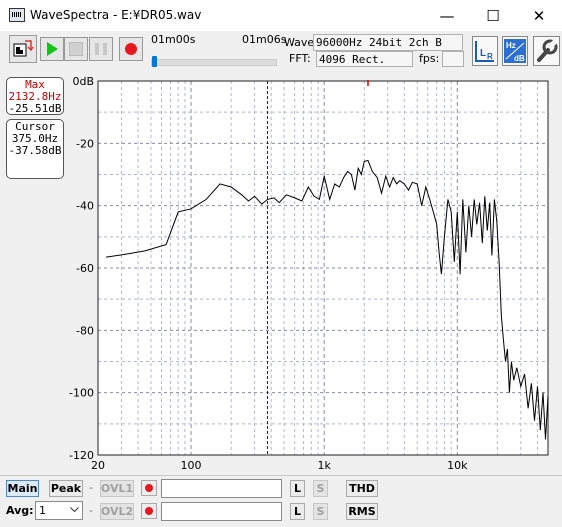 The image size is (562, 527). I want to click on svg-text: L, so click(483, 53).